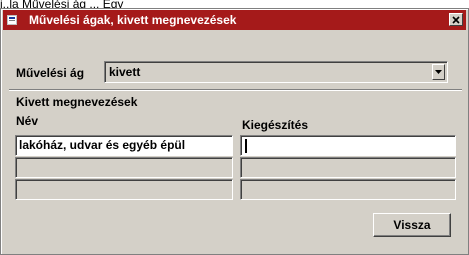 The image size is (469, 255). I want to click on close-icon, so click(456, 19).